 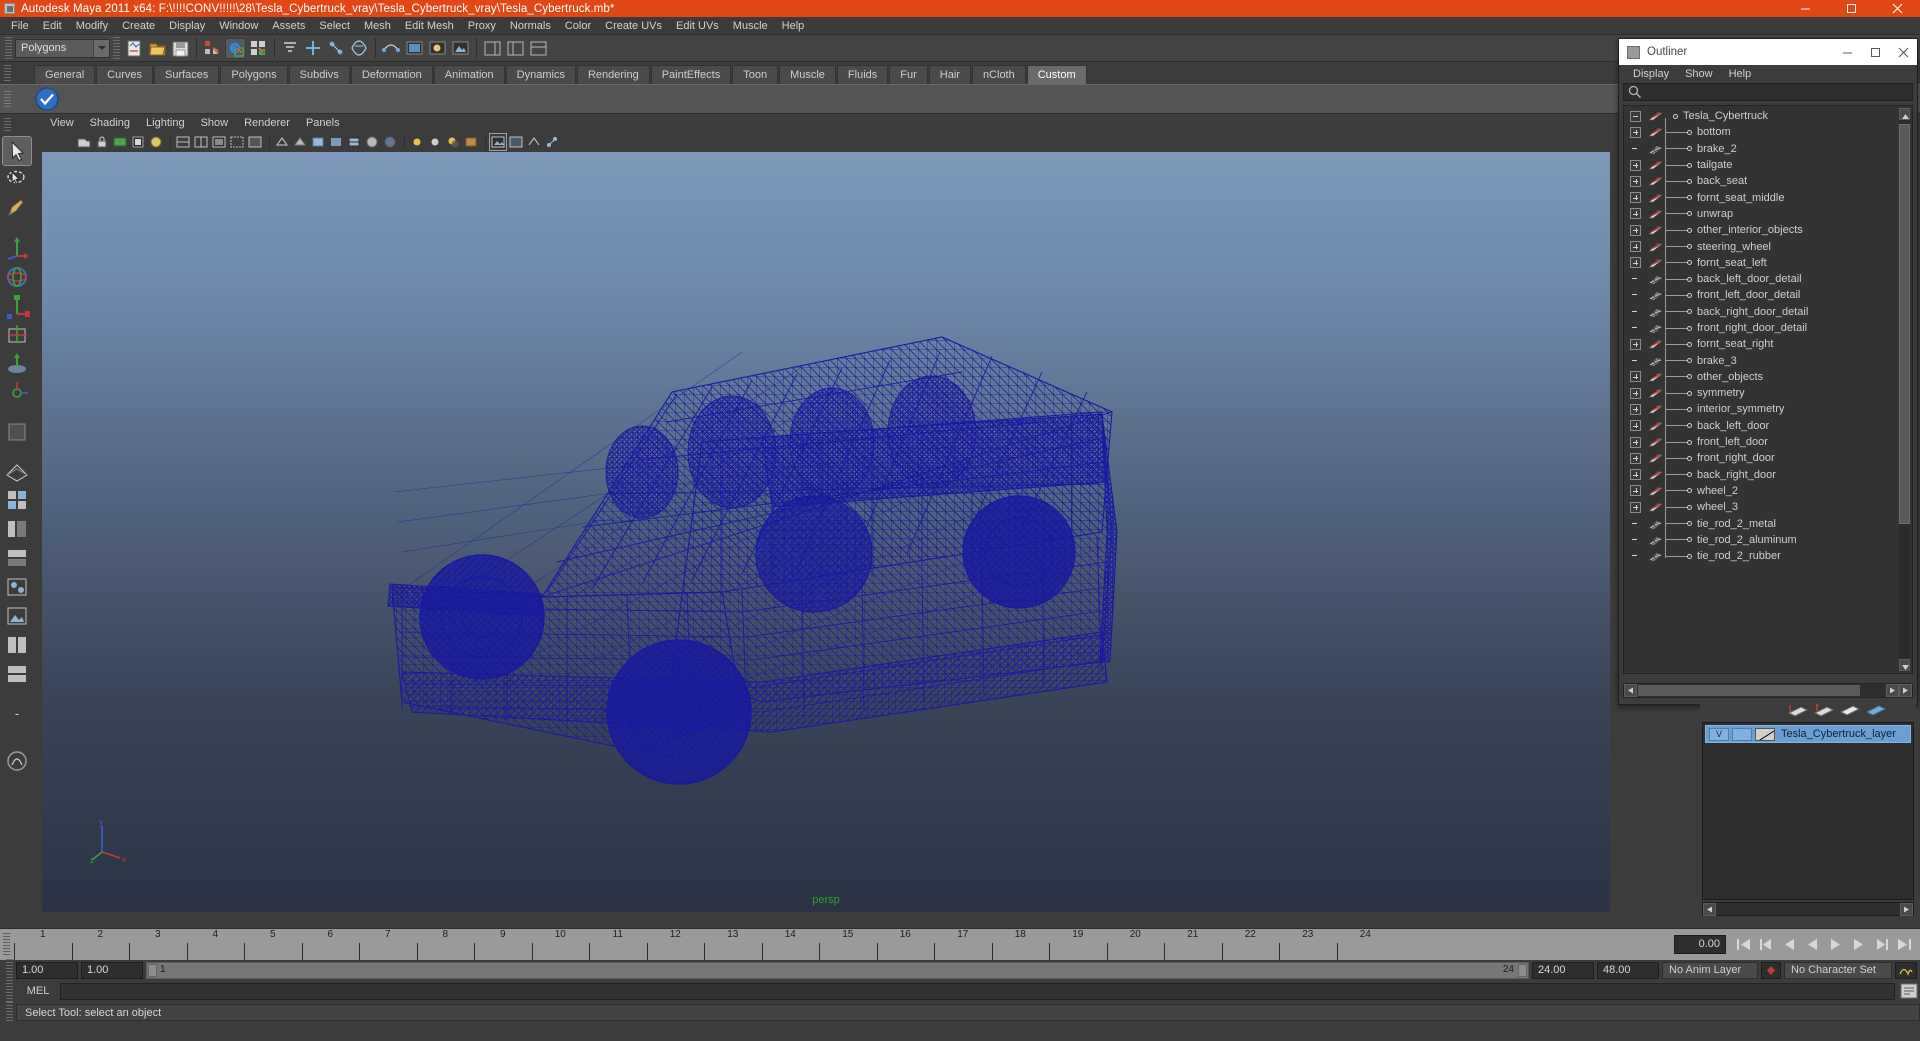 I want to click on scroll-left-arrow, so click(x=1630, y=690).